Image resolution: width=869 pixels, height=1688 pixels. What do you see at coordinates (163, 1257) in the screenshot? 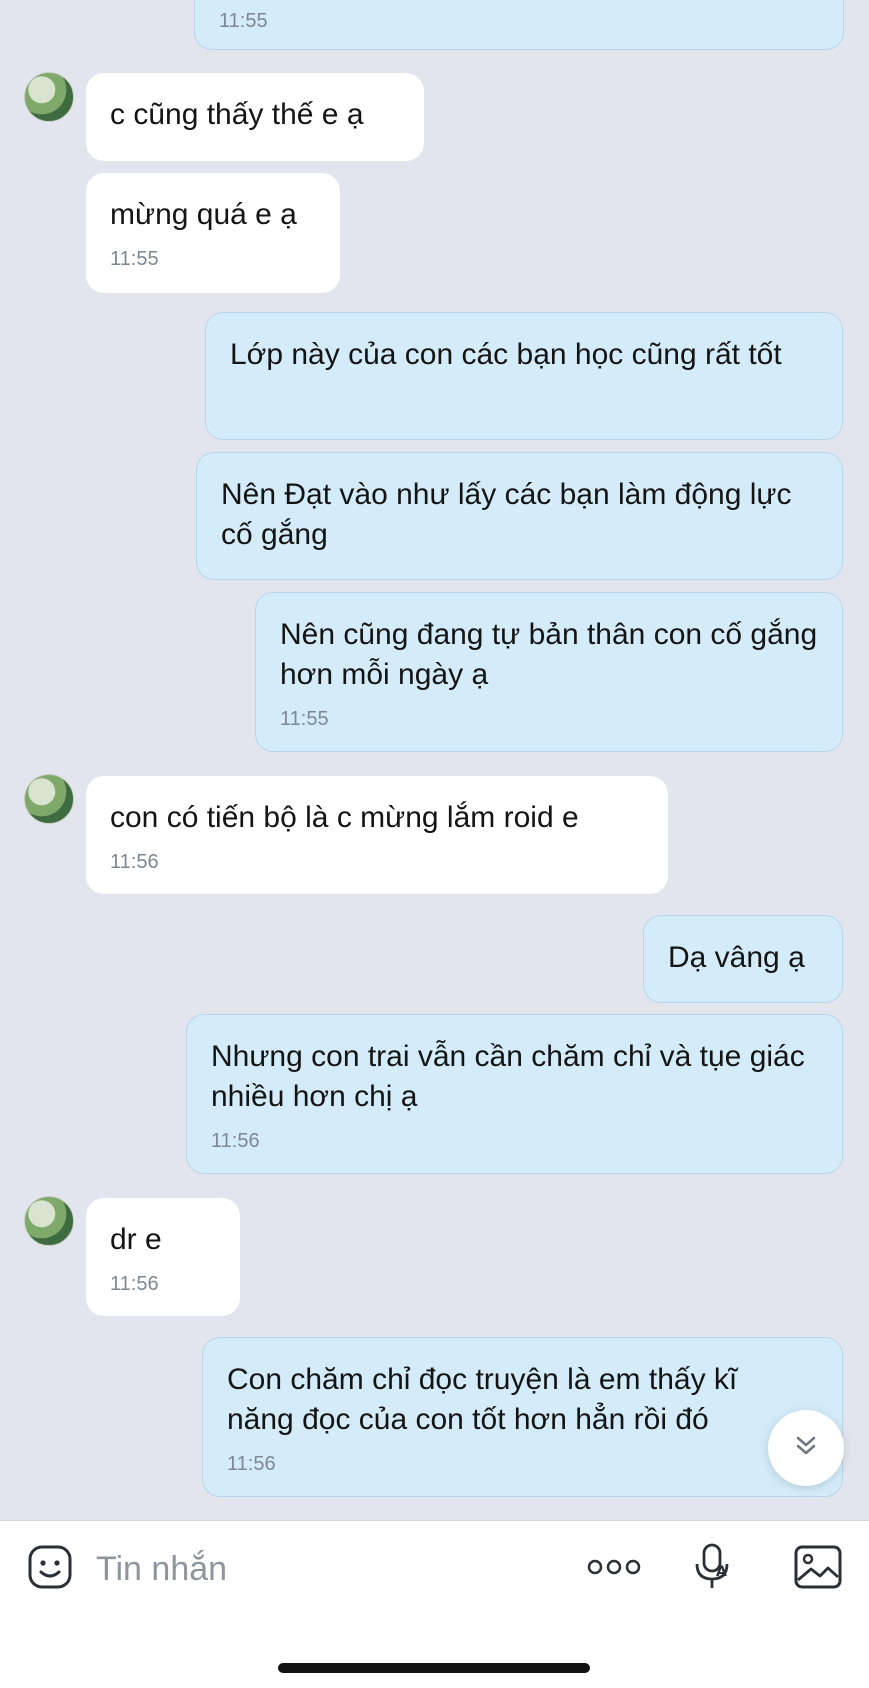
I see `message-bubble-incoming: dr e 11:56` at bounding box center [163, 1257].